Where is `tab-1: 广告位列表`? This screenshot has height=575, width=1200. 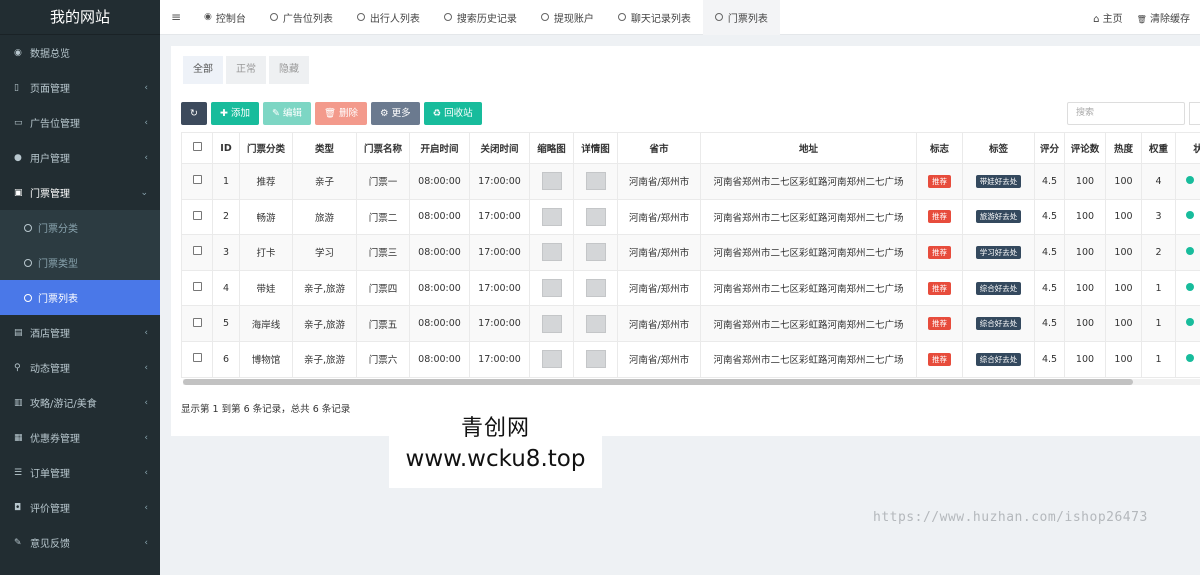 tab-1: 广告位列表 is located at coordinates (301, 17).